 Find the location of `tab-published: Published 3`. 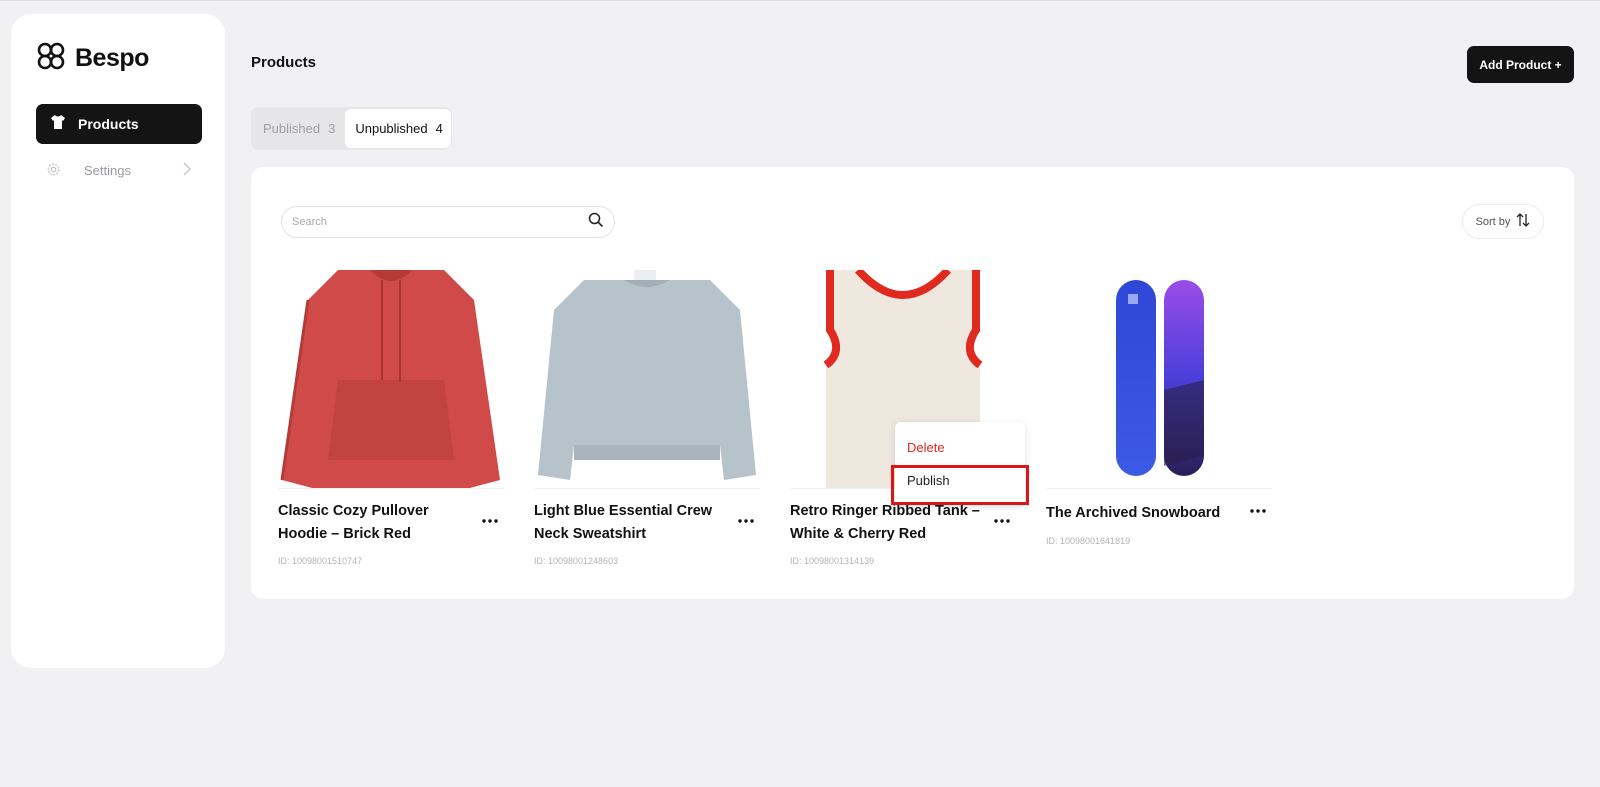

tab-published: Published 3 is located at coordinates (299, 128).